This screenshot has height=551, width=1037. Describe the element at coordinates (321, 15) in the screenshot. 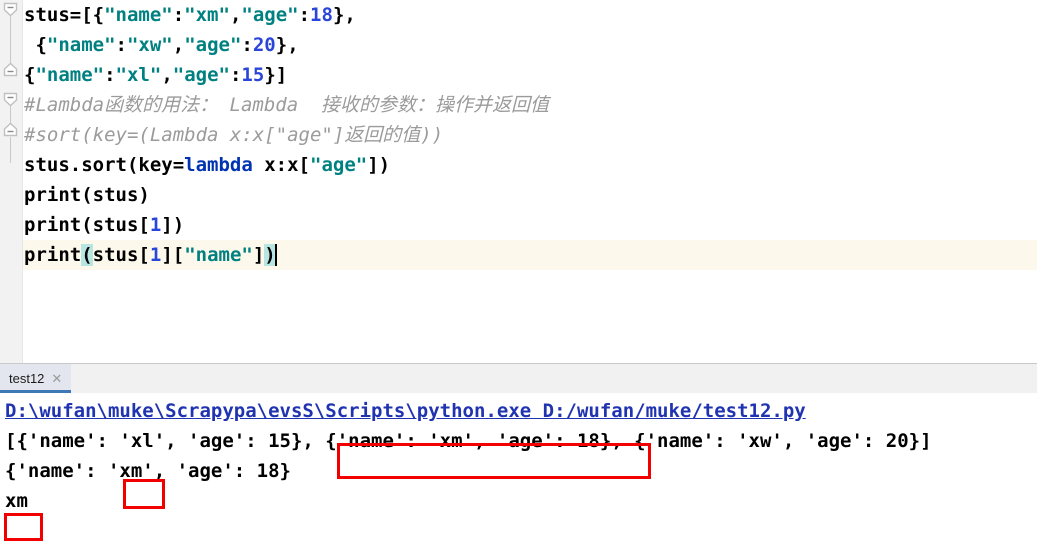

I see `code-token: 18` at that location.